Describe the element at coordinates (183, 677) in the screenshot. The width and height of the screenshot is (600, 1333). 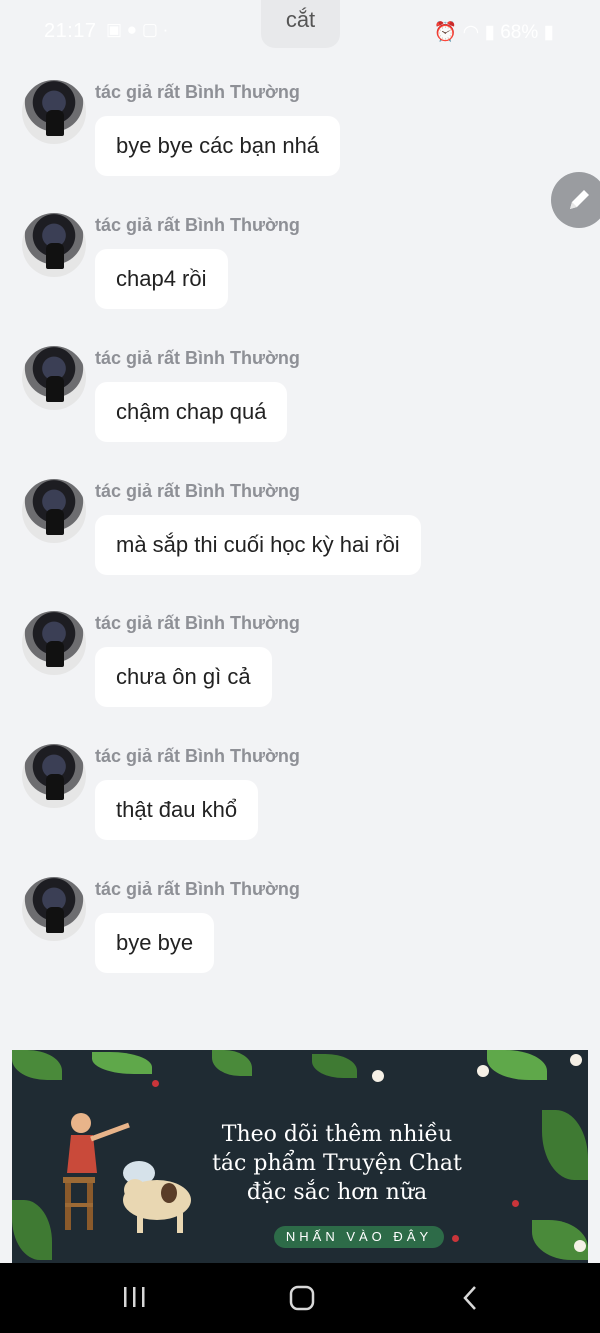
I see `message-bubble: chưa ôn gì cả` at that location.